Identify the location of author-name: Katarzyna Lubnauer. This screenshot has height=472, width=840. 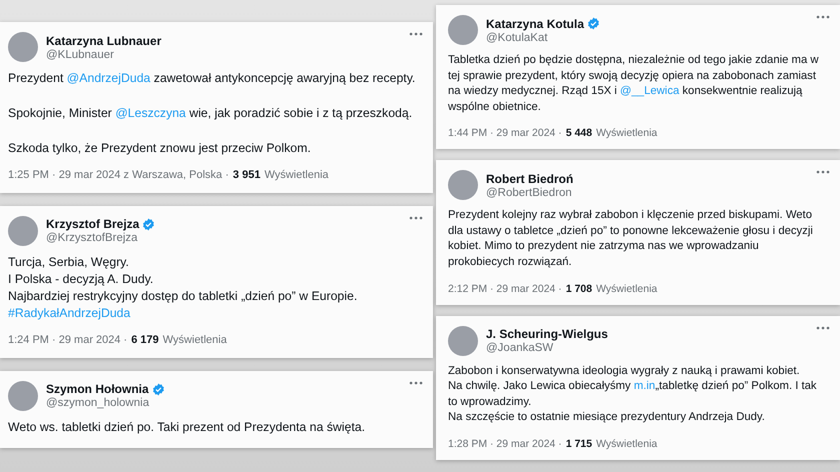
(104, 41).